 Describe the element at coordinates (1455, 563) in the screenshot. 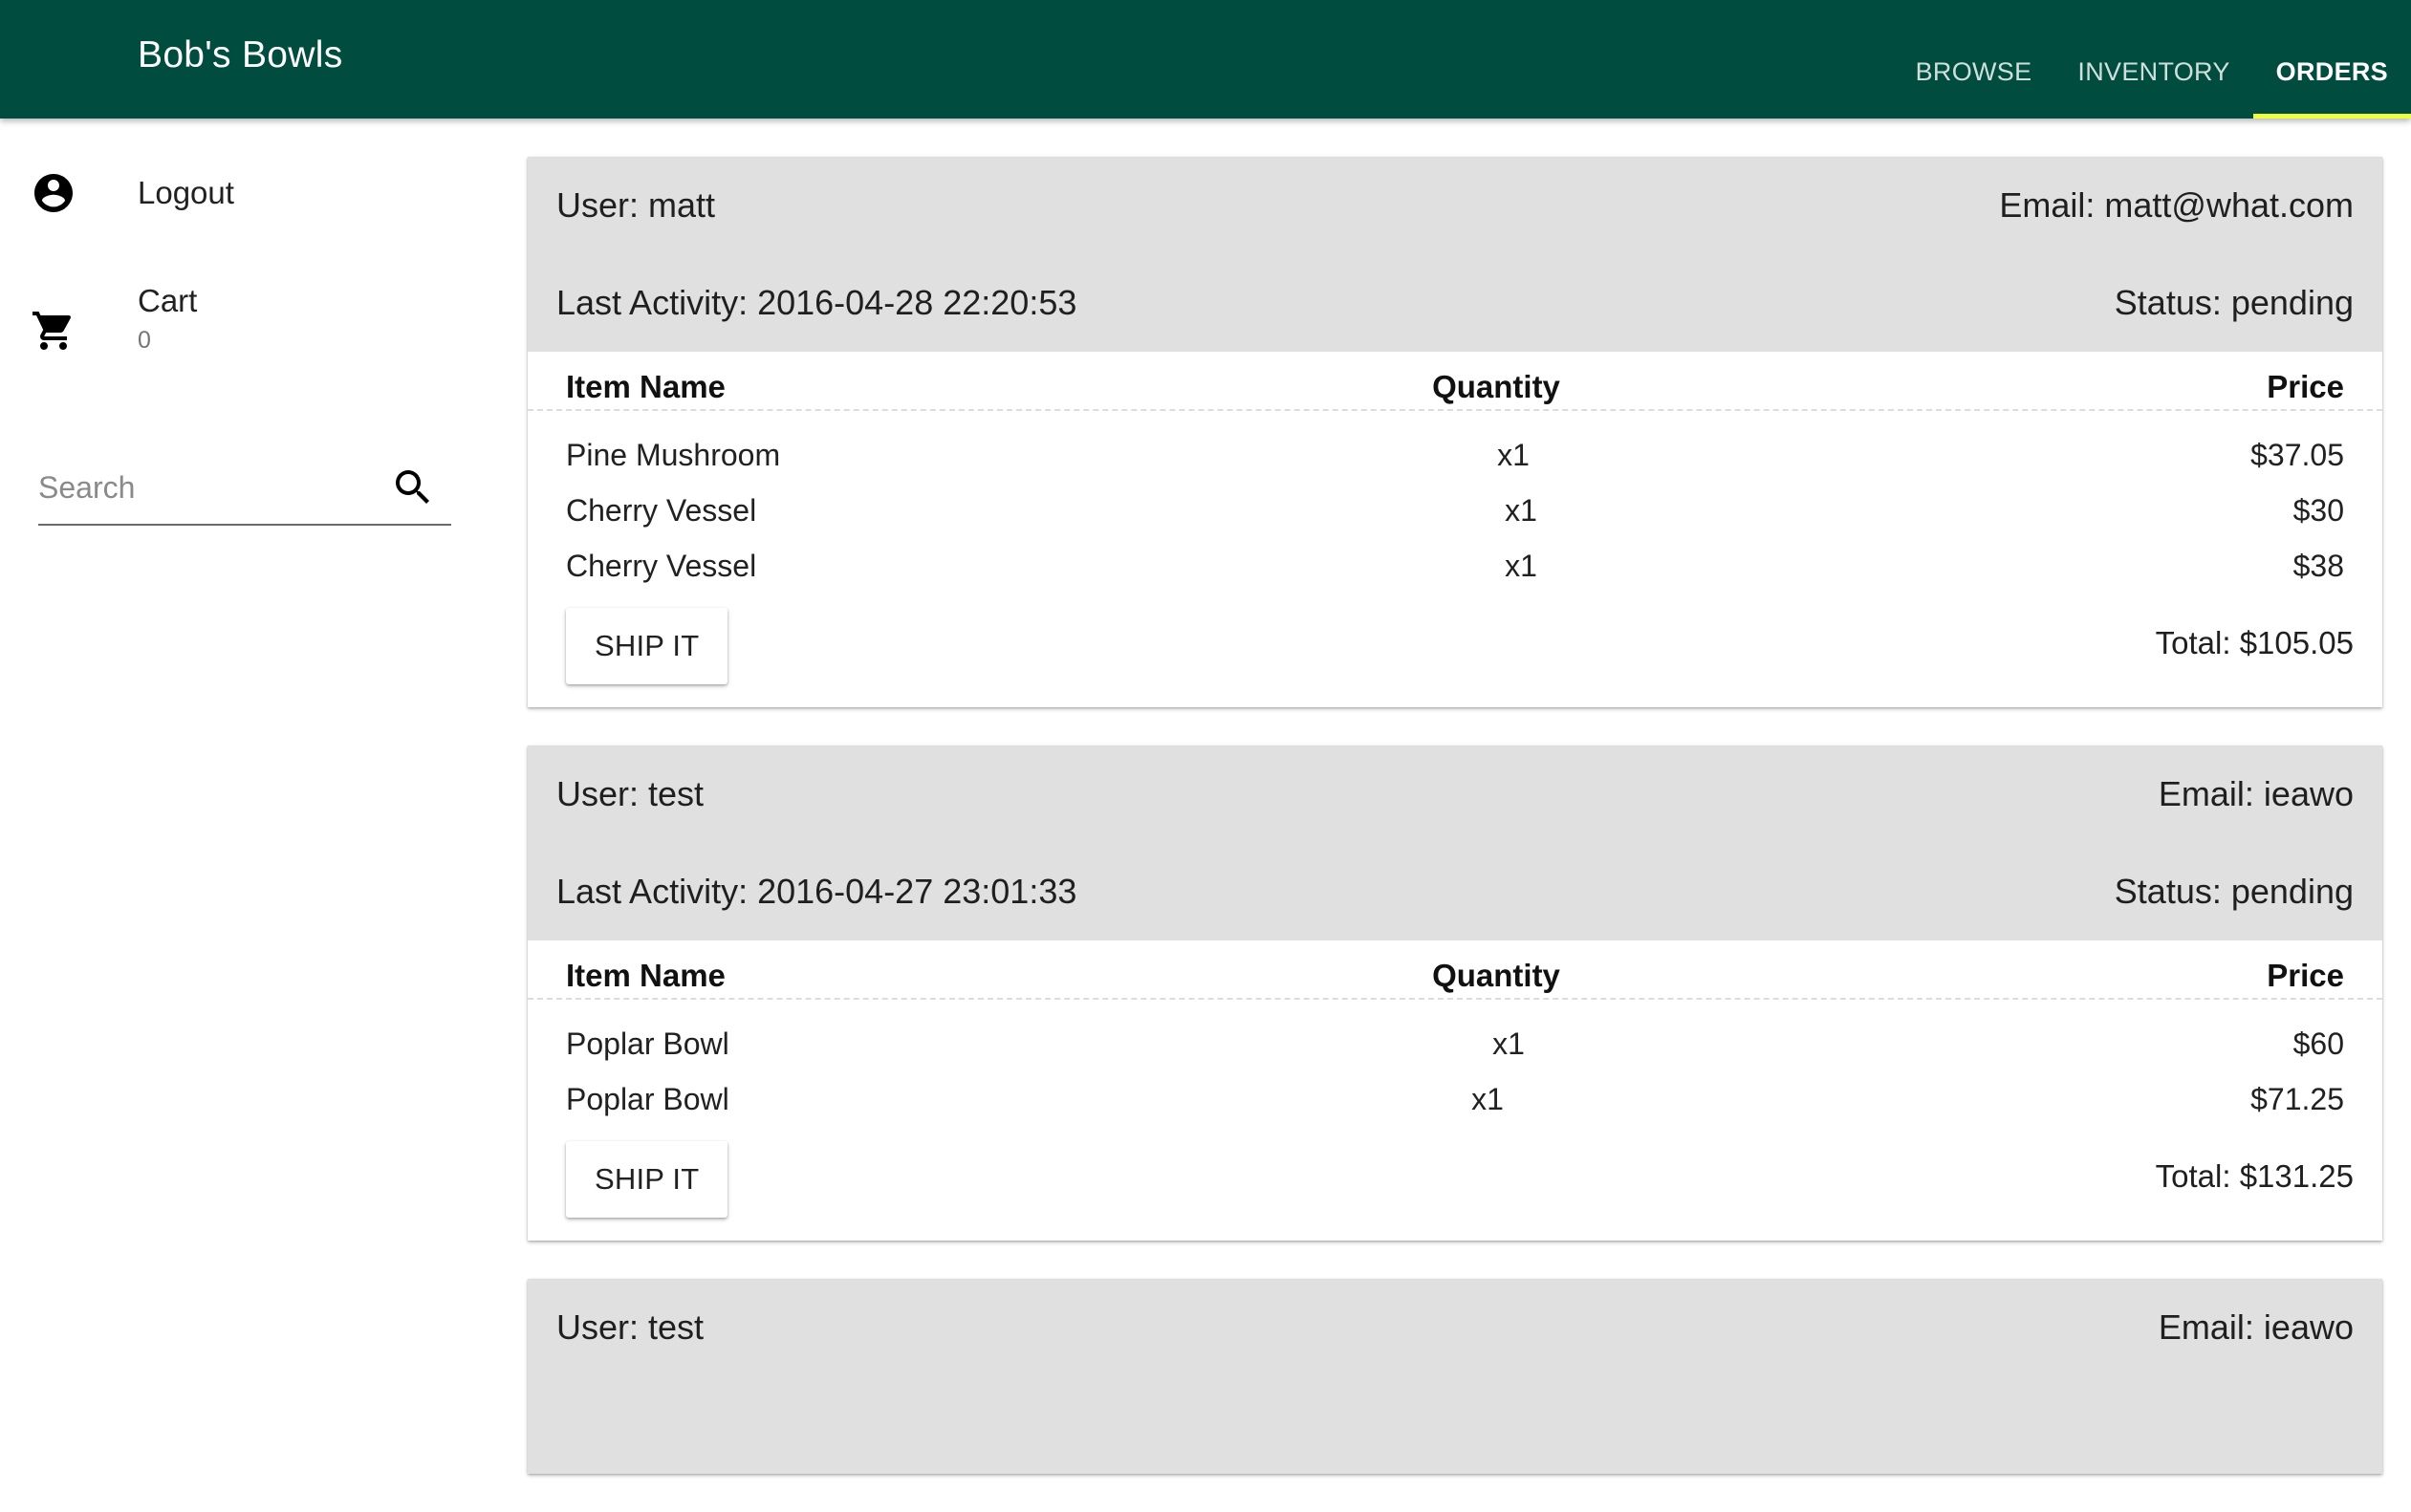

I see `table-row: Cherry Vessel x1 $38` at that location.